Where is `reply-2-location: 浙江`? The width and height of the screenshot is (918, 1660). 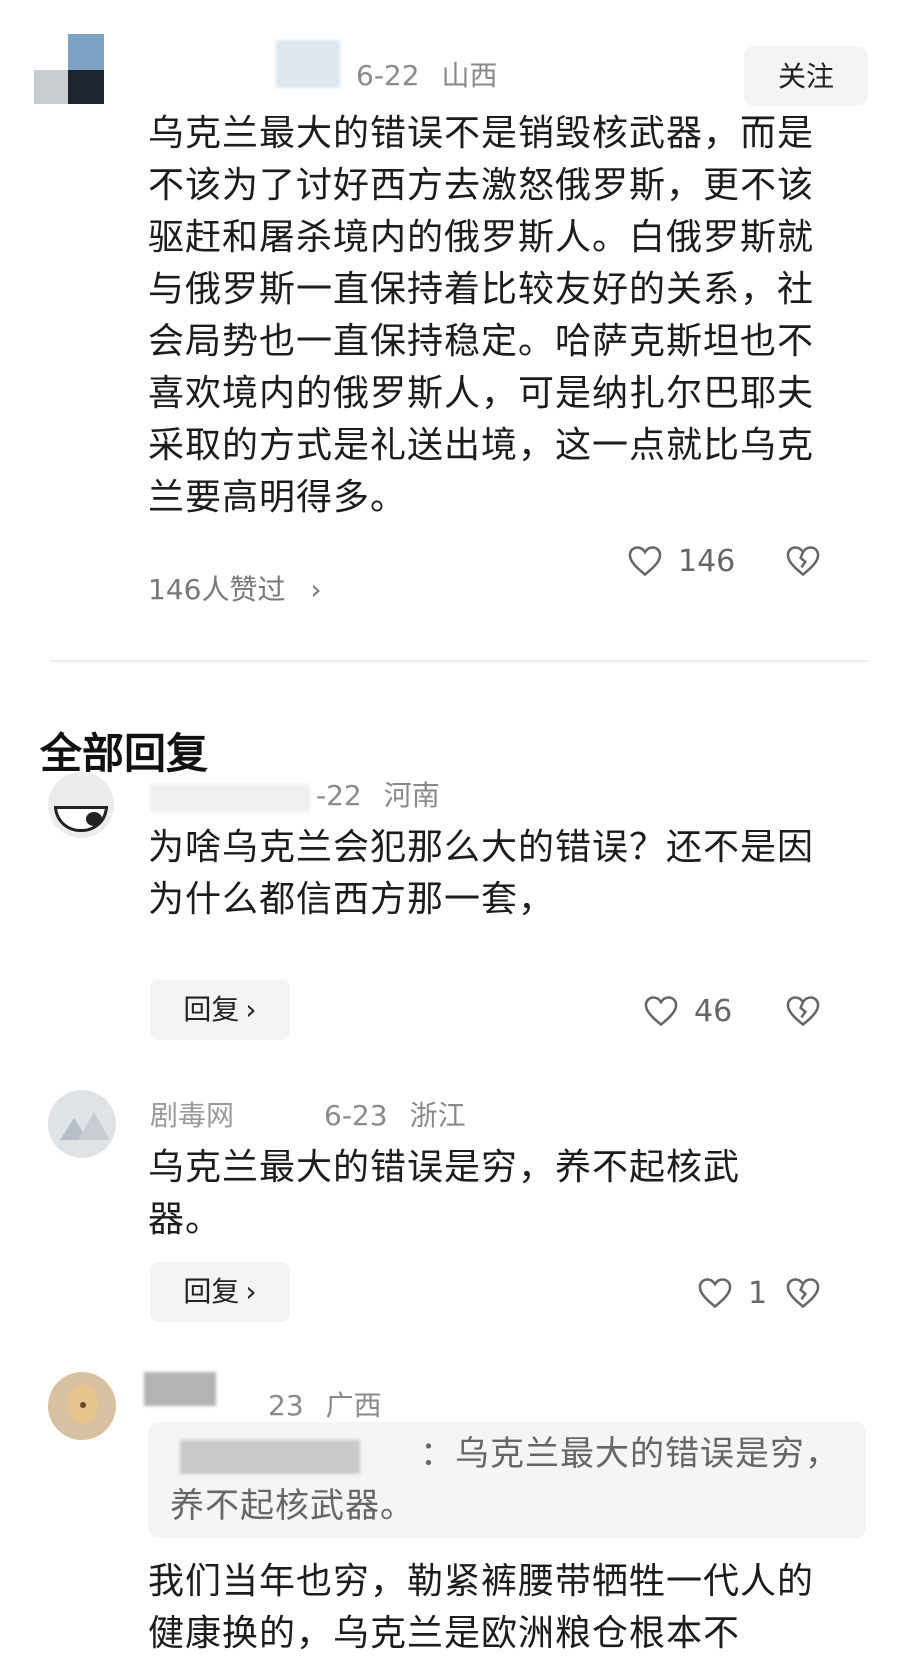 reply-2-location: 浙江 is located at coordinates (437, 1115).